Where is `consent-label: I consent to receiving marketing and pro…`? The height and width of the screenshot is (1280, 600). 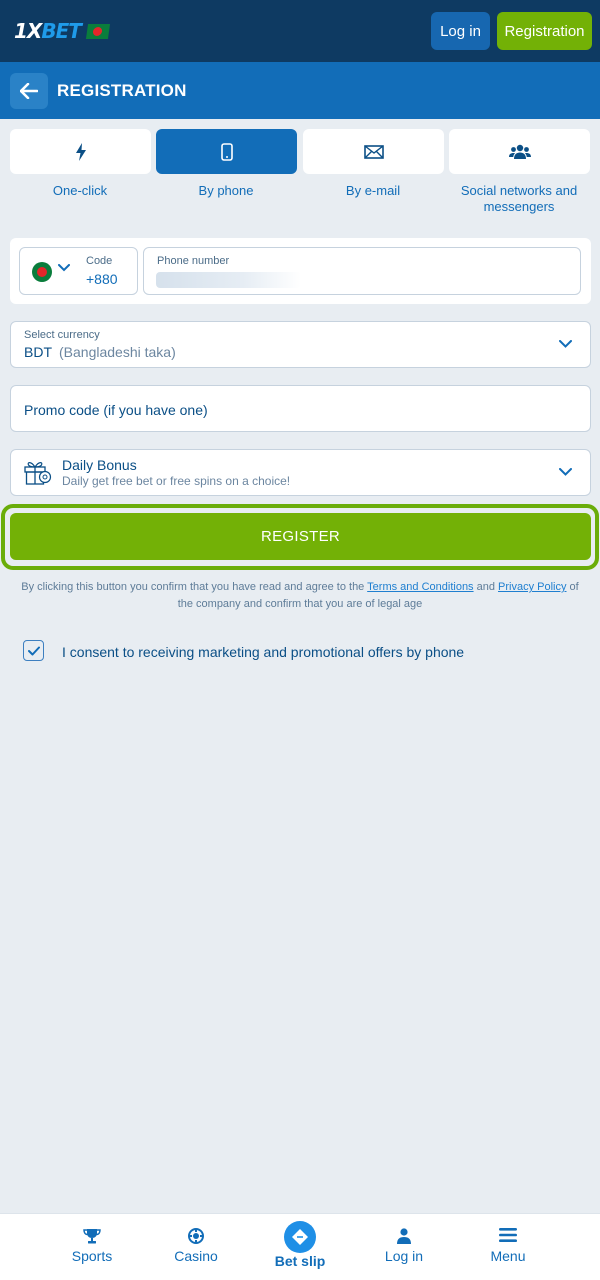
consent-label: I consent to receiving marketing and pro… is located at coordinates (263, 652).